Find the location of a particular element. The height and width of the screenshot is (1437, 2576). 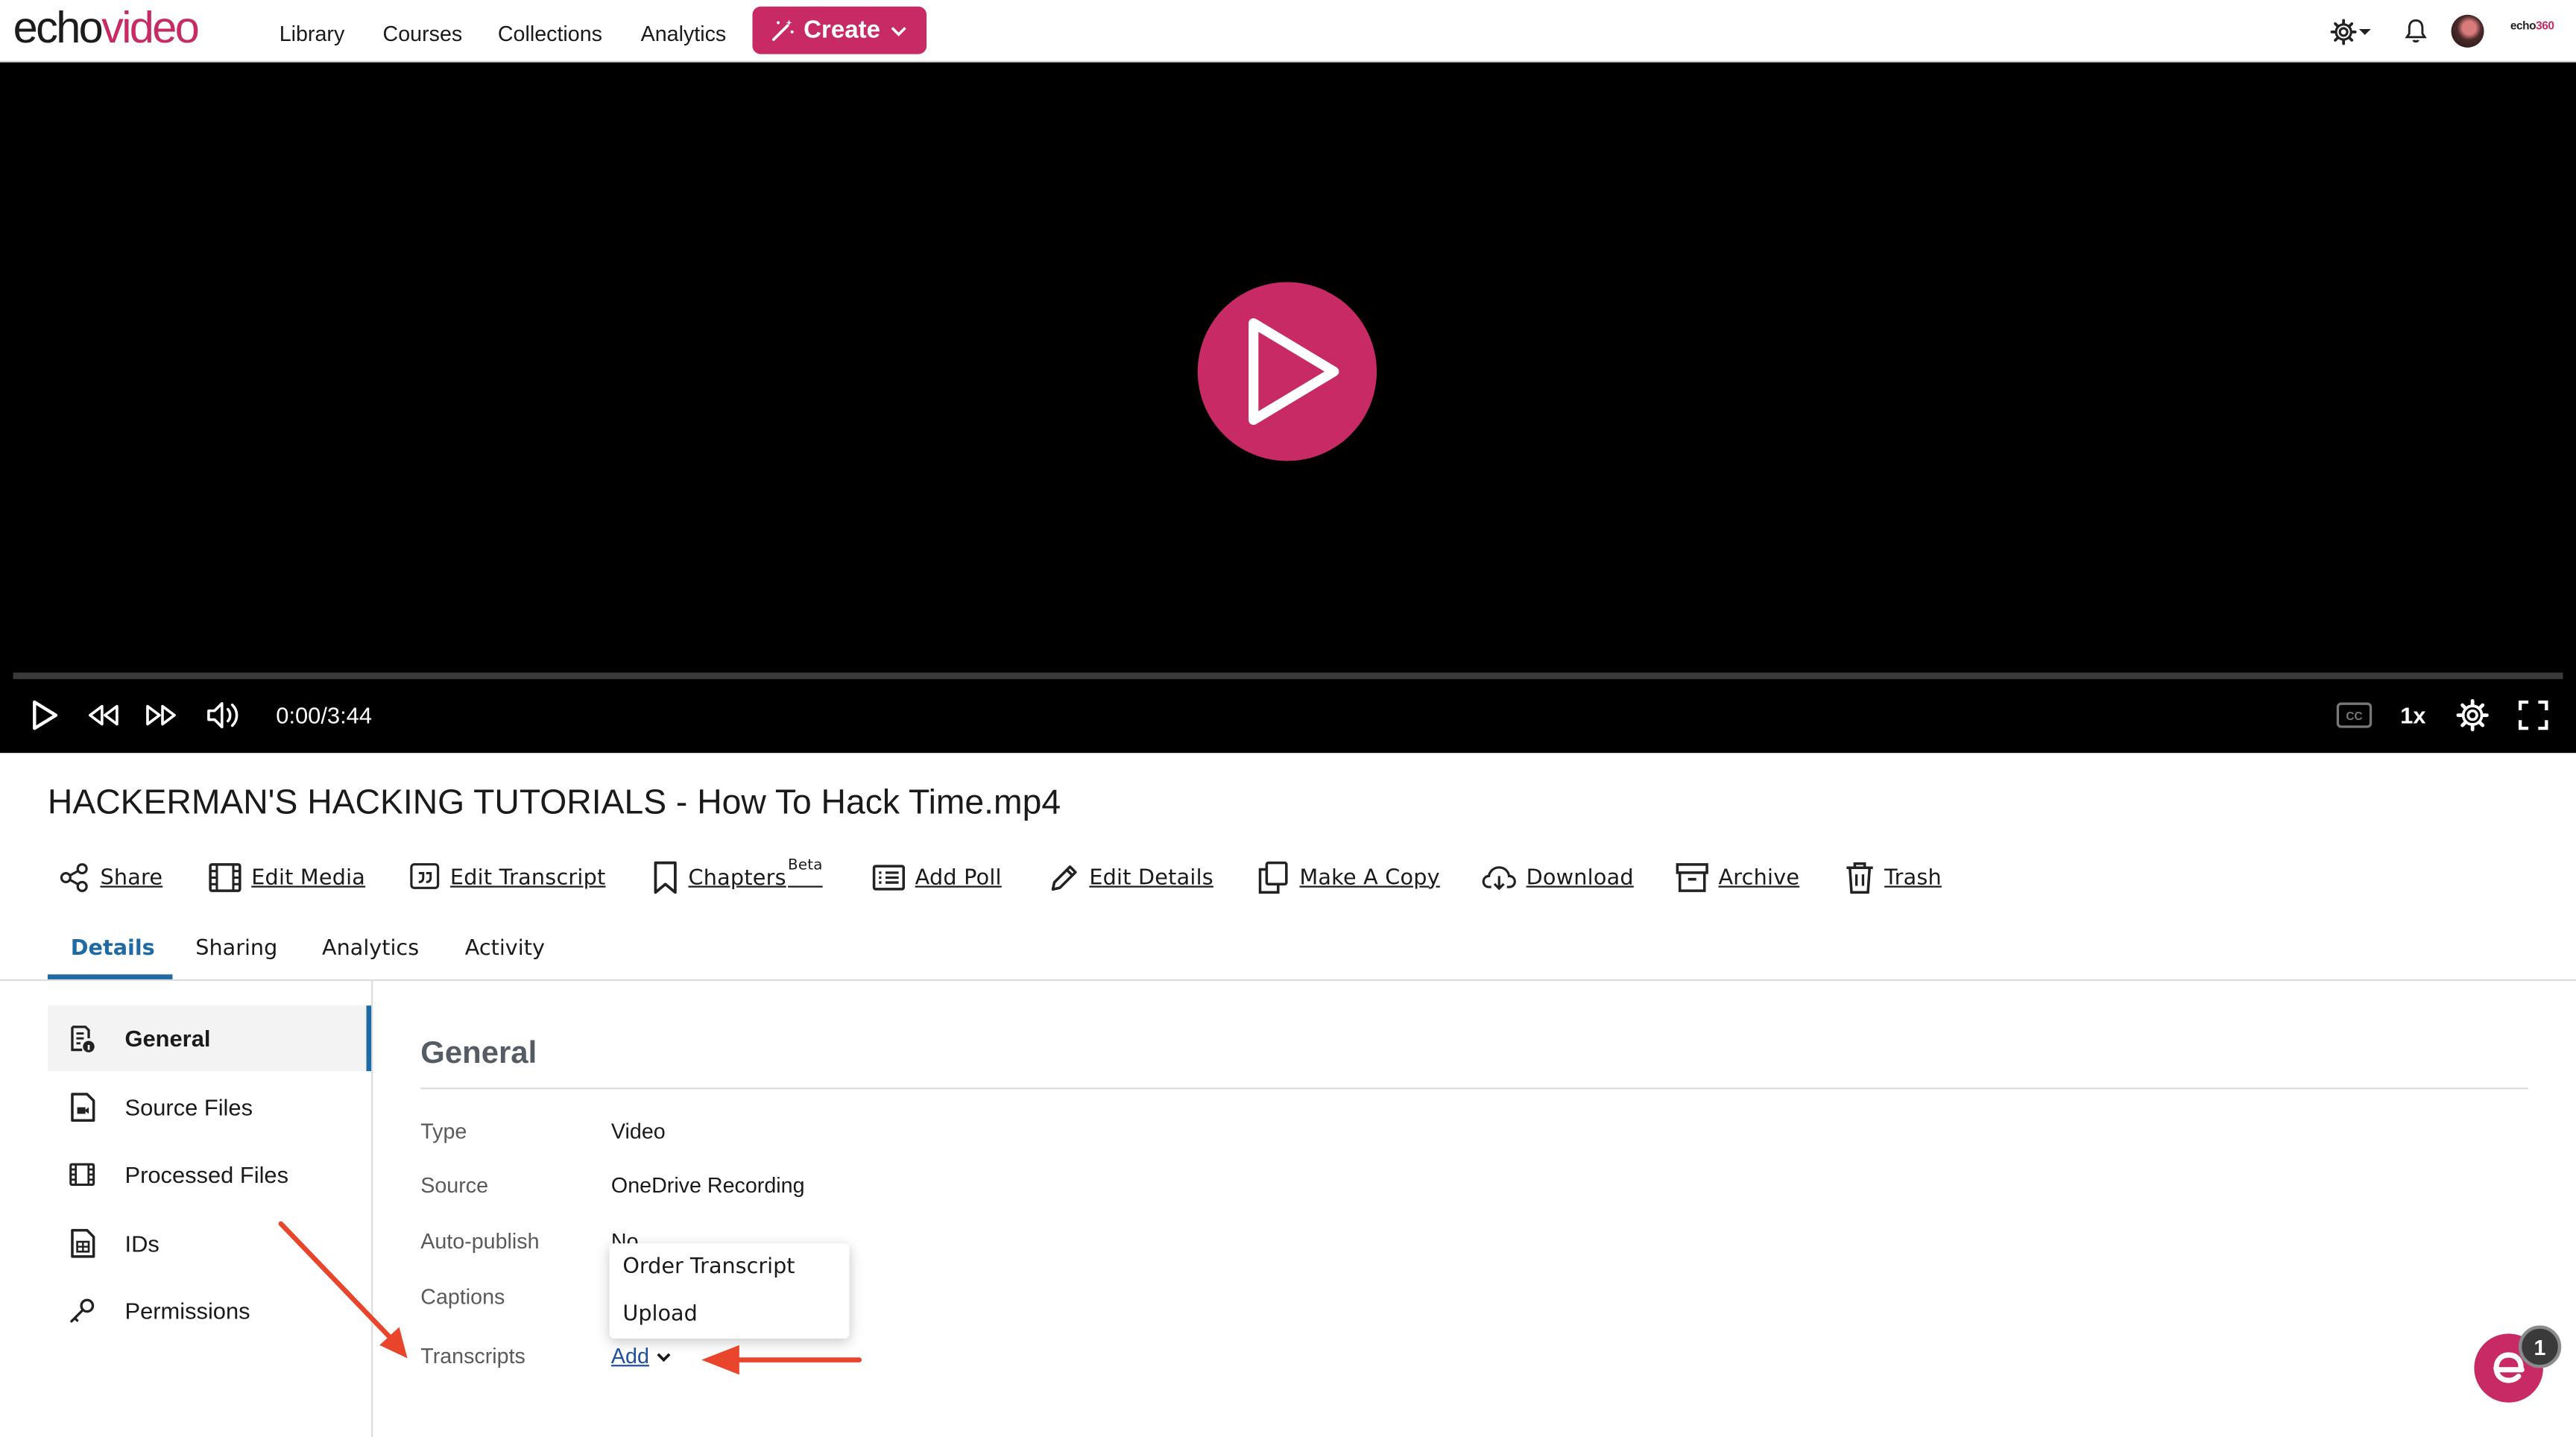

annotation-arrow-horizontal is located at coordinates (781, 1360).